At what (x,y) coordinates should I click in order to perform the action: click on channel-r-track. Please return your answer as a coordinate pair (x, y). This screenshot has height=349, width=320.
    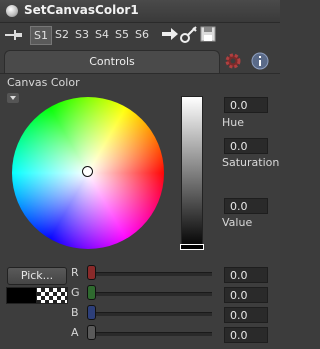
    Looking at the image, I should click on (152, 274).